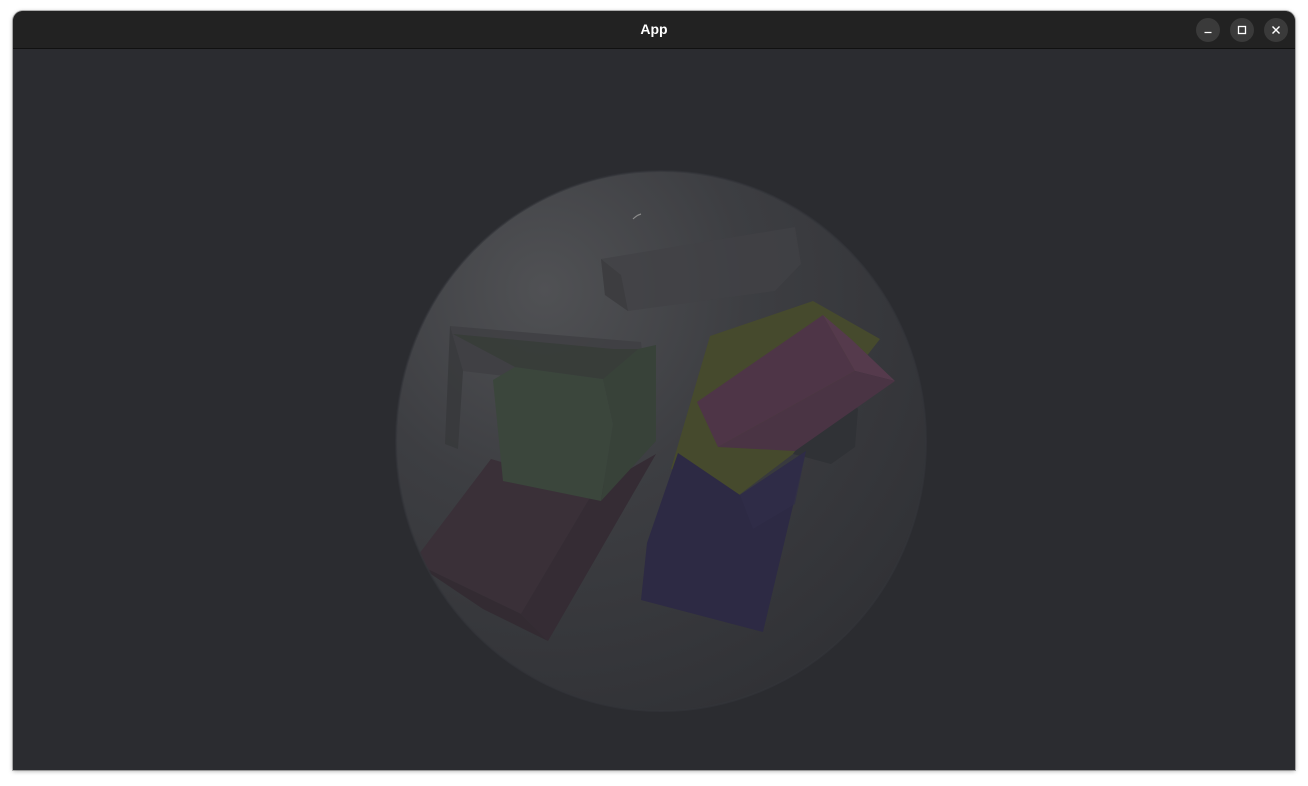  I want to click on close-button, so click(1276, 30).